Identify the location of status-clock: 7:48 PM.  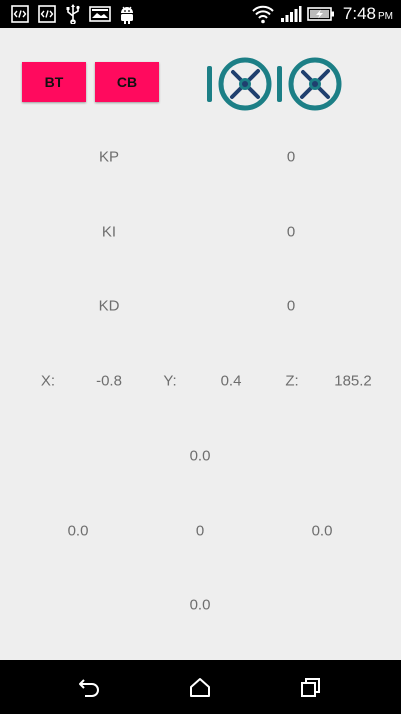
(368, 14).